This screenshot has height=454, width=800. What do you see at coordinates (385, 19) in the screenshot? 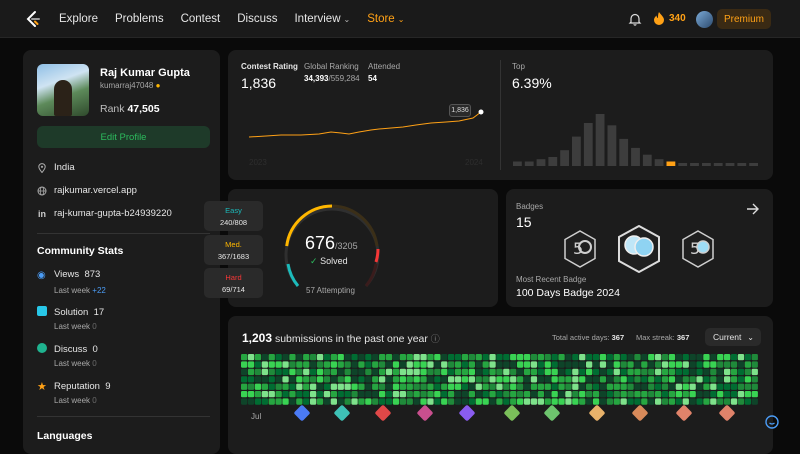
I see `nav-store: Store ⌄` at bounding box center [385, 19].